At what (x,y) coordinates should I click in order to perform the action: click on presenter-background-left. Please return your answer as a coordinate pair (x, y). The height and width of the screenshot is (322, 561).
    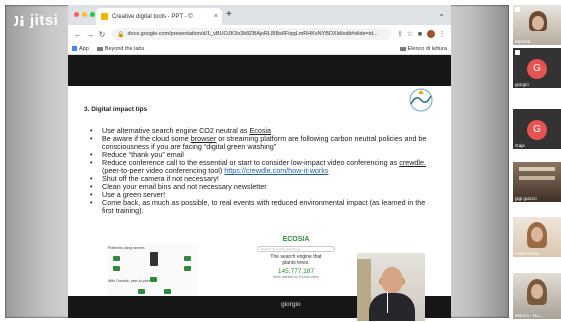
    Looking at the image, I should click on (41, 161).